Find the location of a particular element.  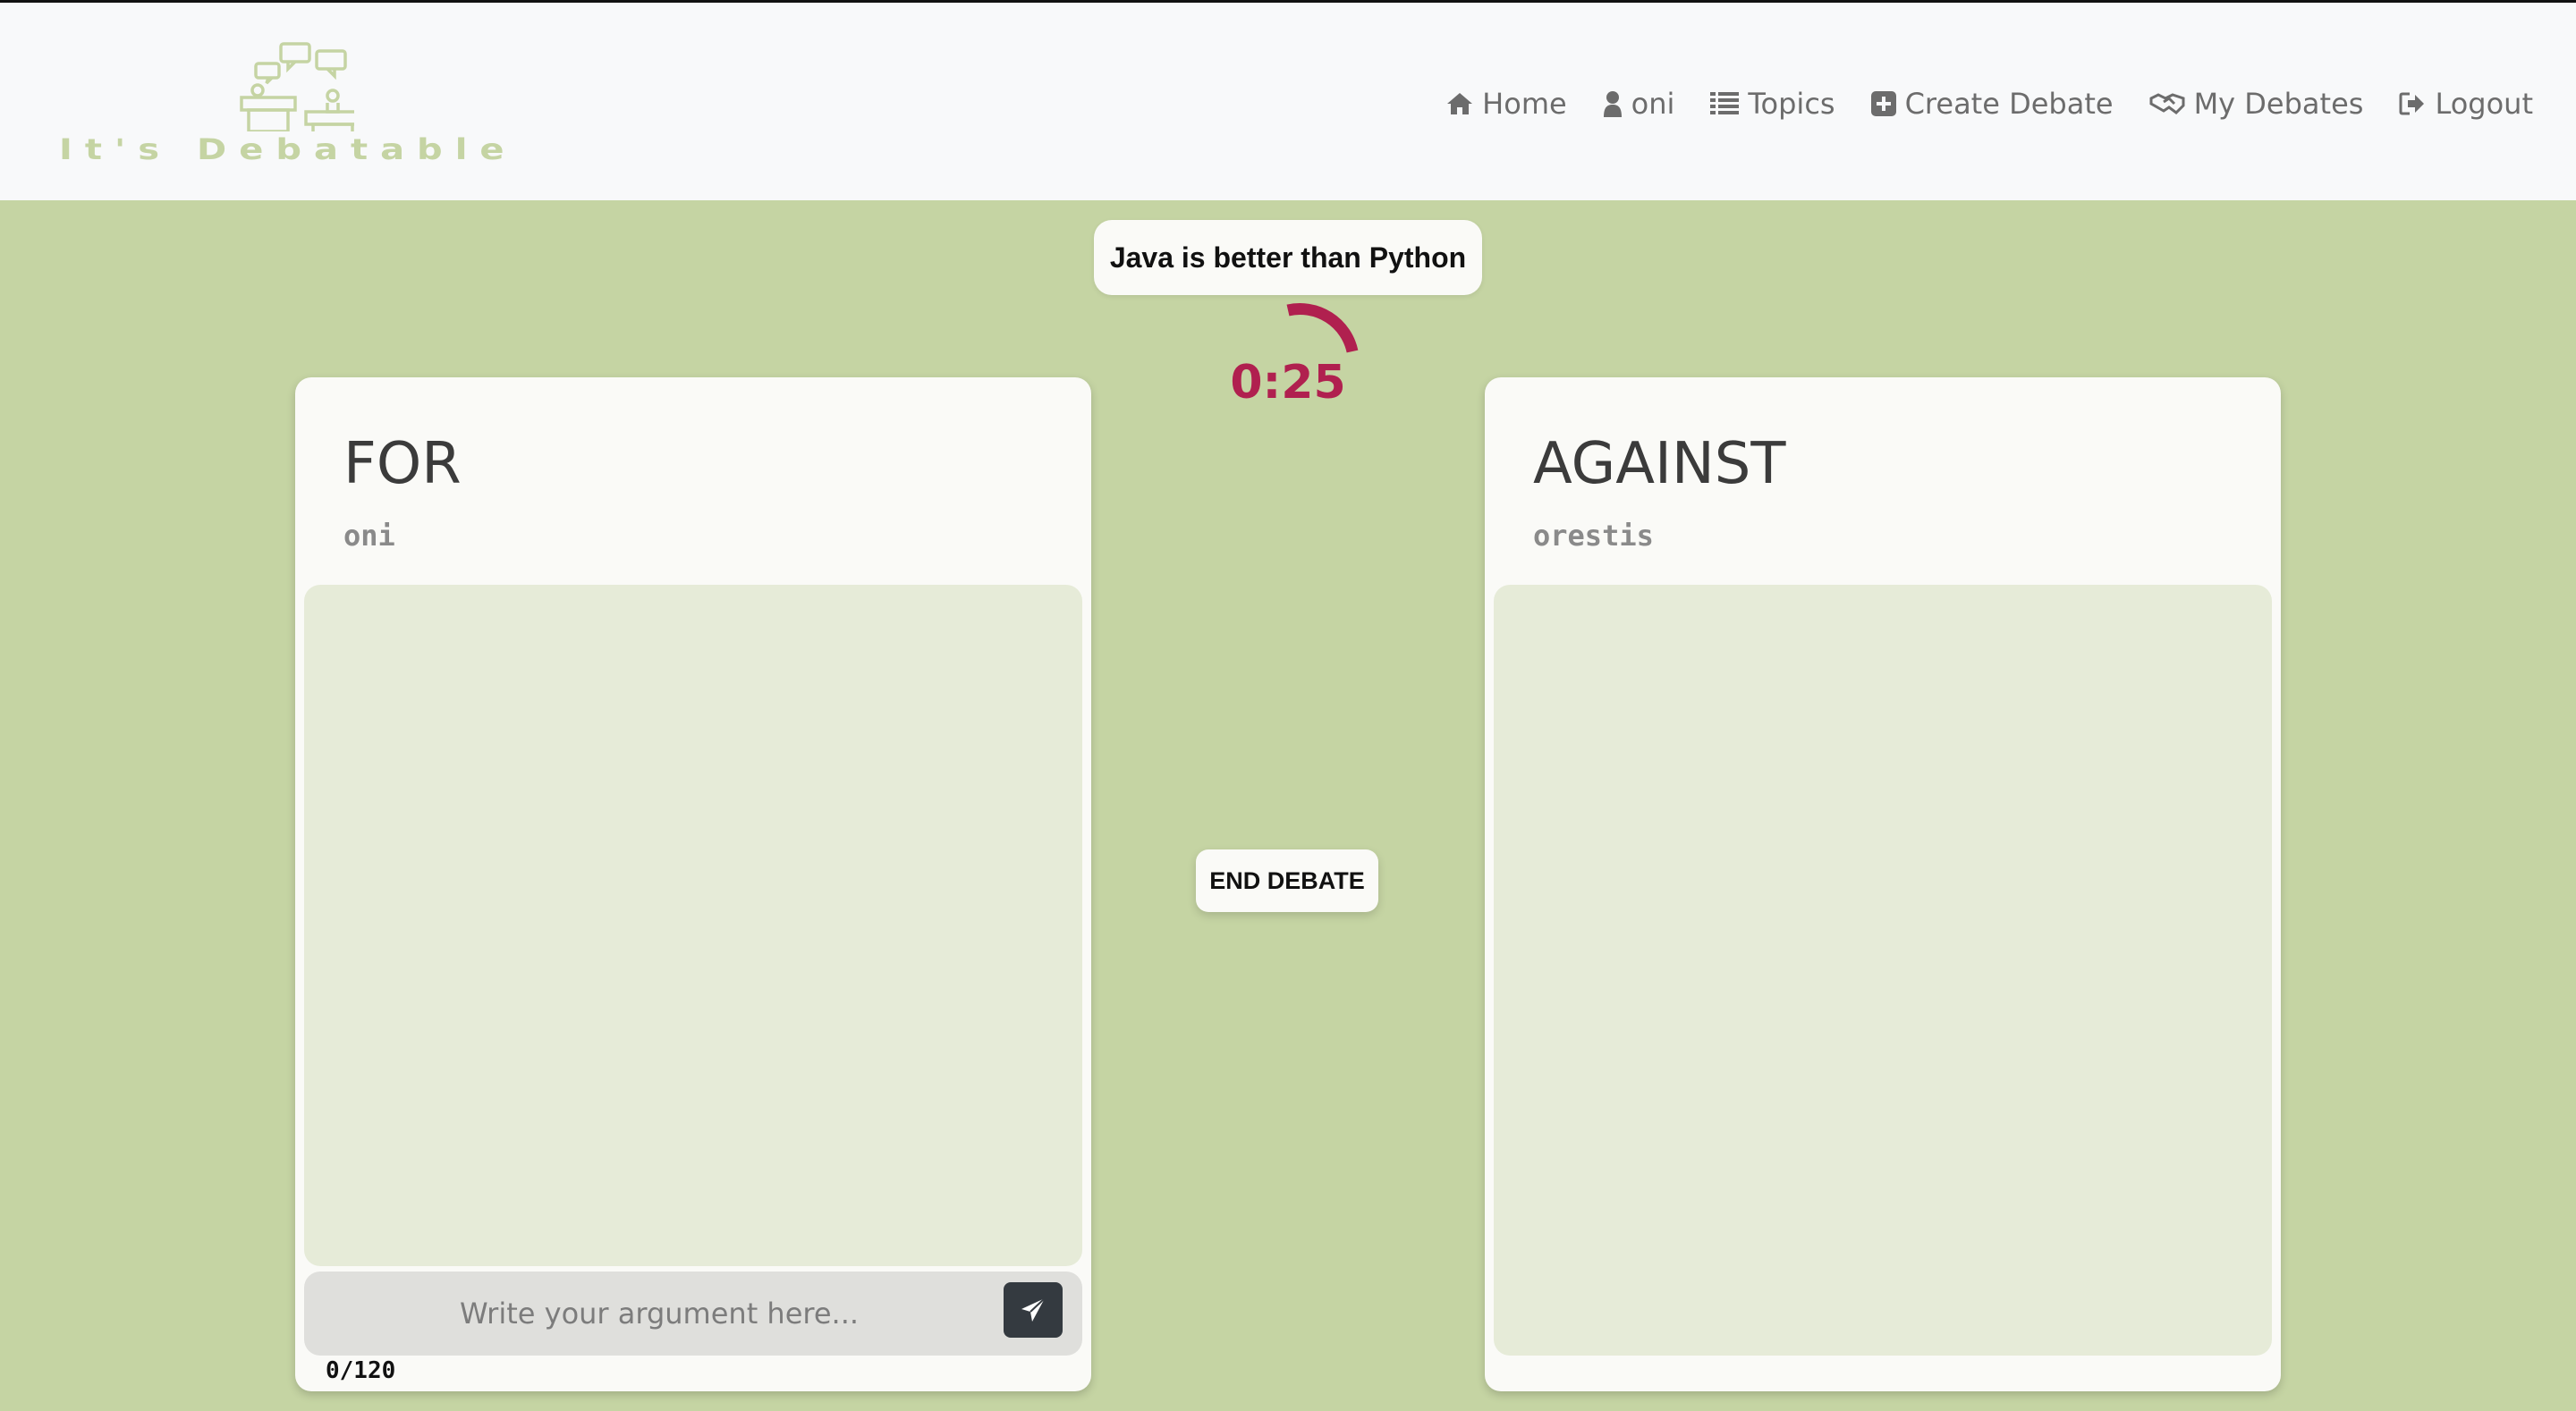

for-title: FOR is located at coordinates (402, 464).